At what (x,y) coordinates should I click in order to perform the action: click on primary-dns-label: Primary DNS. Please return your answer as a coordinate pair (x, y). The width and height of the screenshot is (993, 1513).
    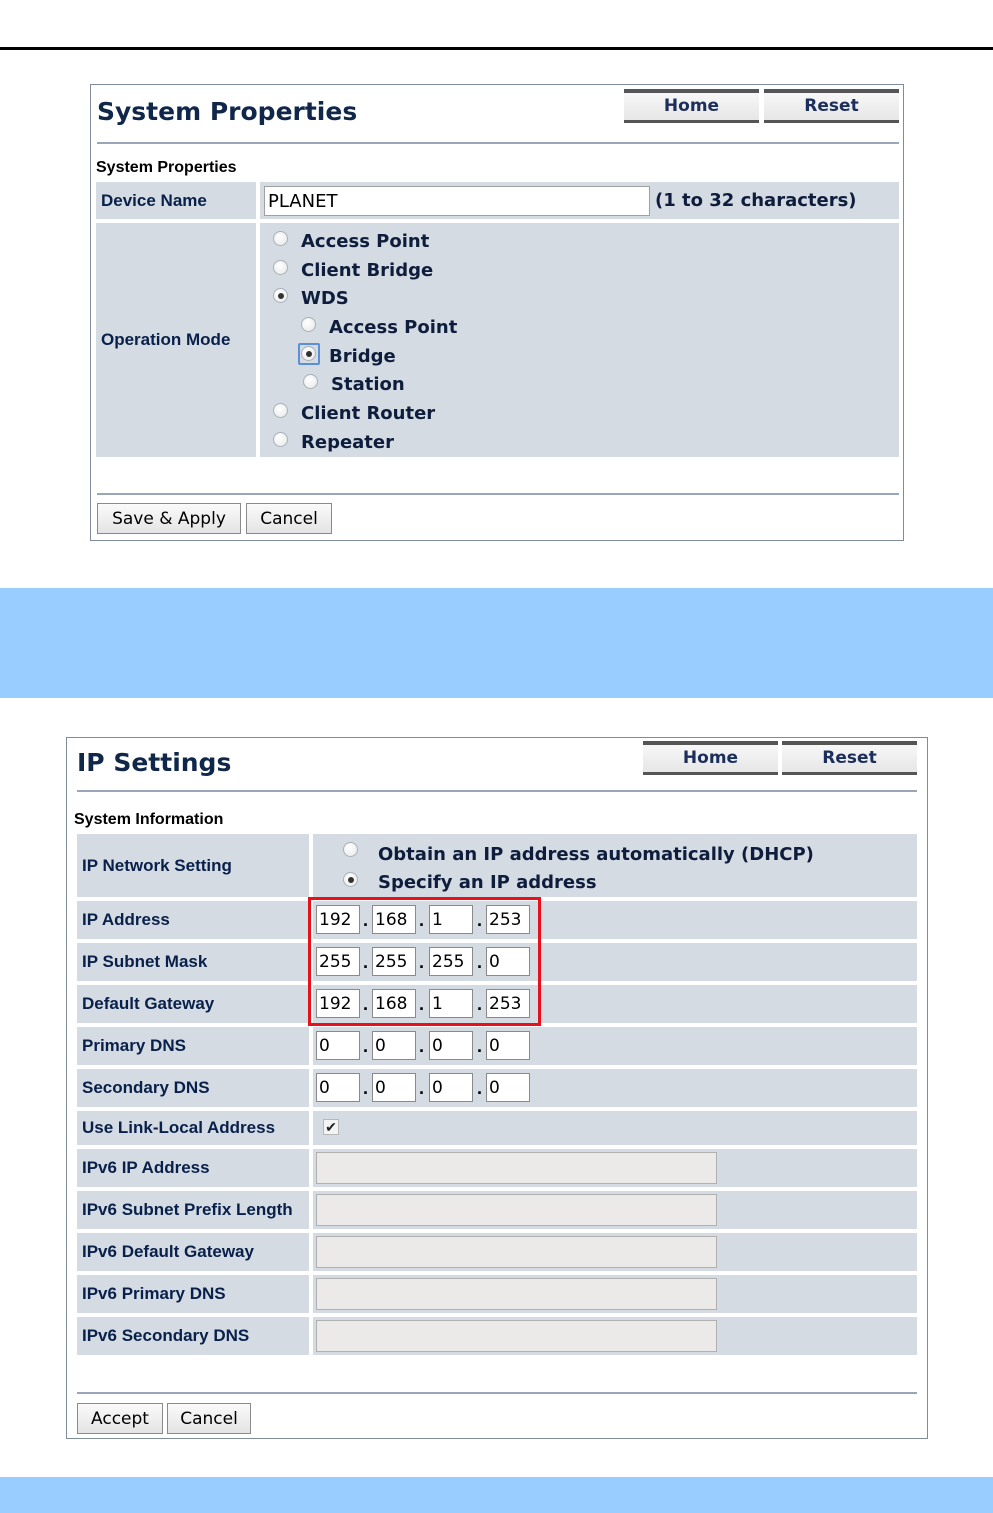
    Looking at the image, I should click on (193, 1046).